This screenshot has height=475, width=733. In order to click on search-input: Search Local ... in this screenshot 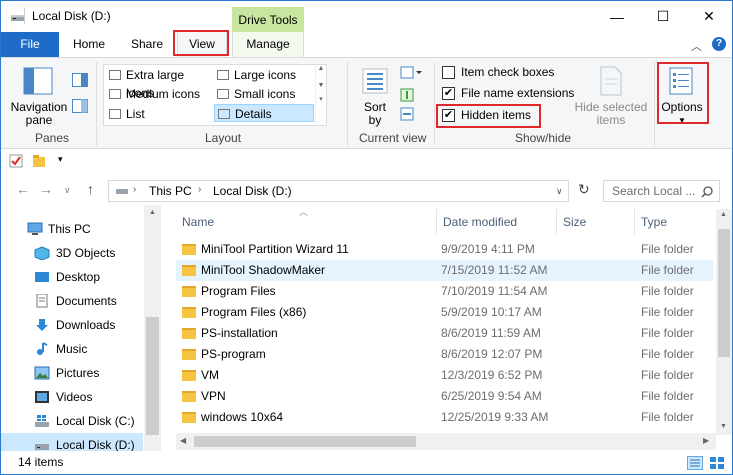, I will do `click(661, 191)`.